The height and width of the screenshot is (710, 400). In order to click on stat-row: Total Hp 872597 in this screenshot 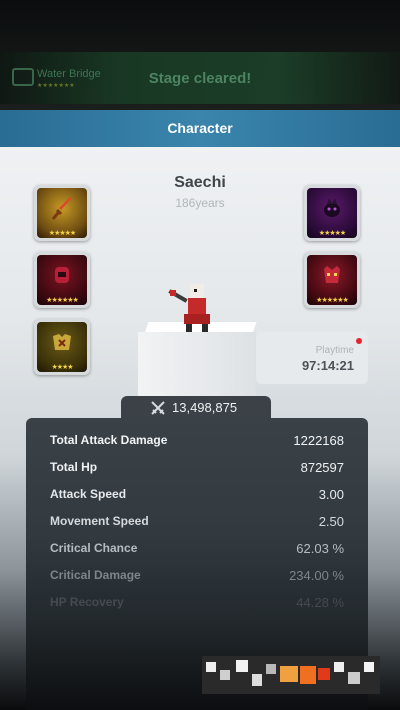, I will do `click(197, 470)`.